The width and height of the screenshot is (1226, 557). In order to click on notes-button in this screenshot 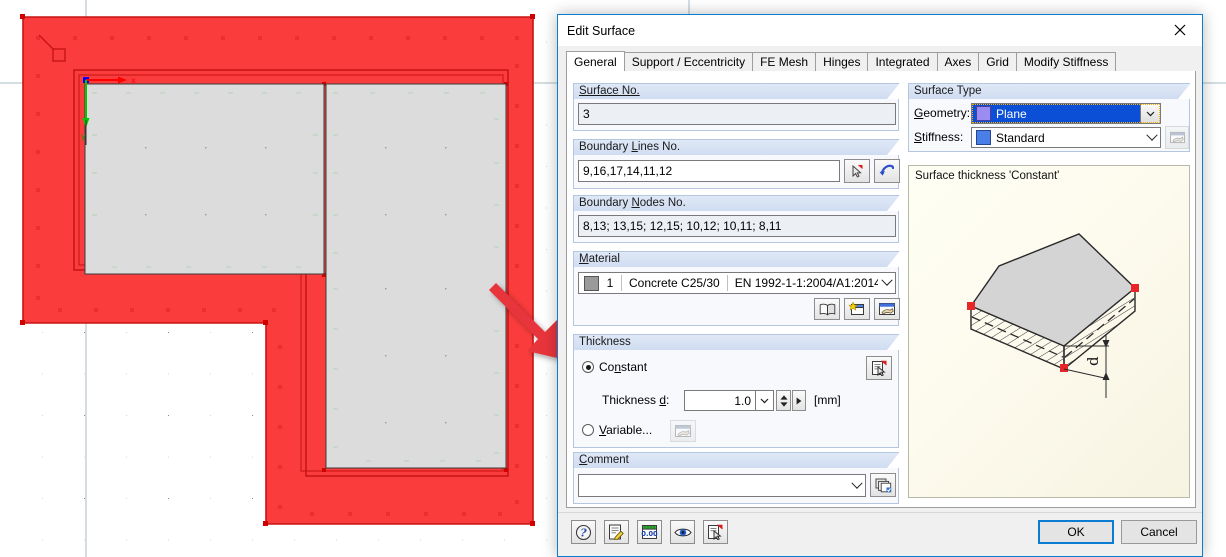, I will do `click(616, 532)`.